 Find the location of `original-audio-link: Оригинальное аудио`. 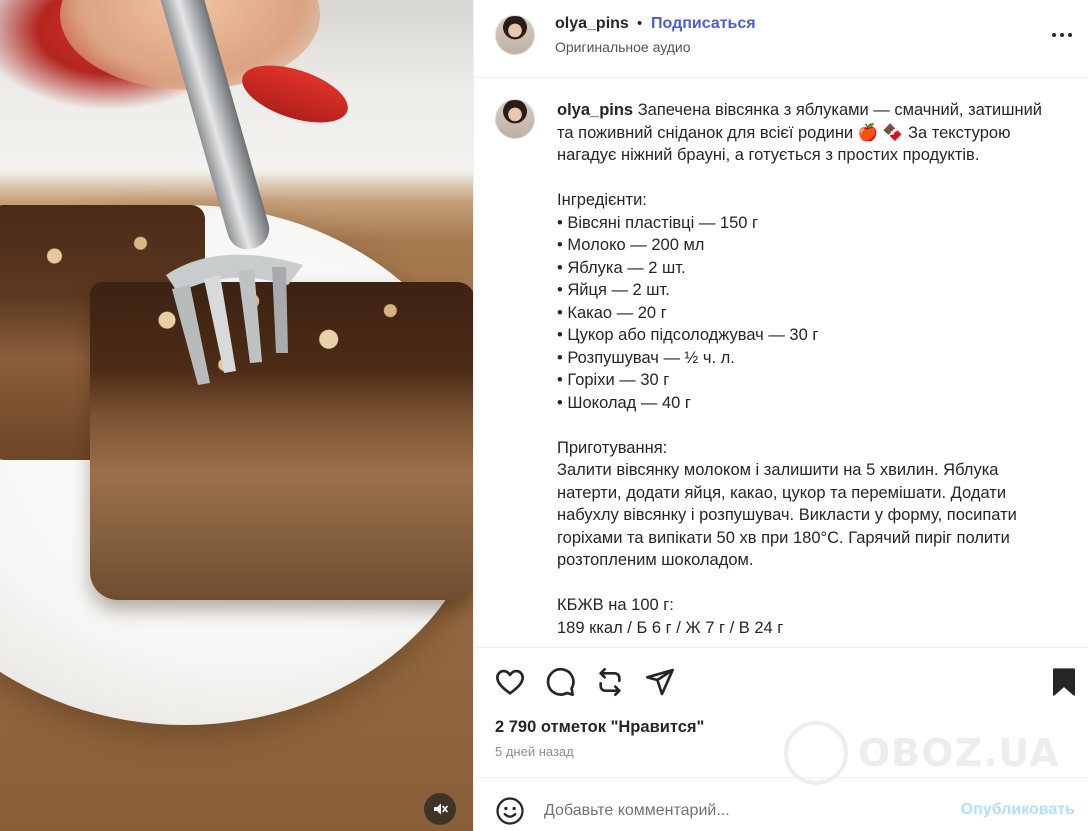

original-audio-link: Оригинальное аудио is located at coordinates (623, 47).